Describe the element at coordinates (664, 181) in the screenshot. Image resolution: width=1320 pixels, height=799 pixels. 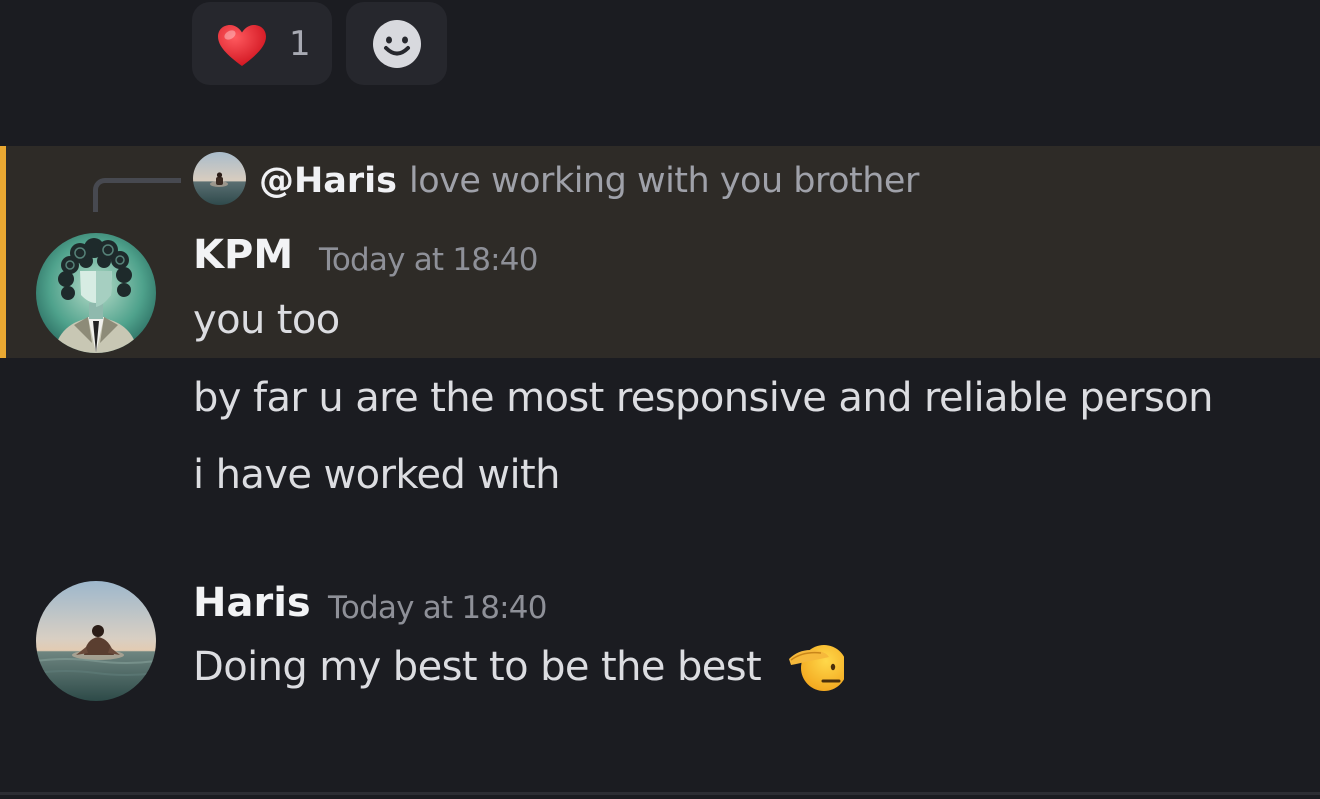
I see `reply-preview-text: love working with you brother` at that location.